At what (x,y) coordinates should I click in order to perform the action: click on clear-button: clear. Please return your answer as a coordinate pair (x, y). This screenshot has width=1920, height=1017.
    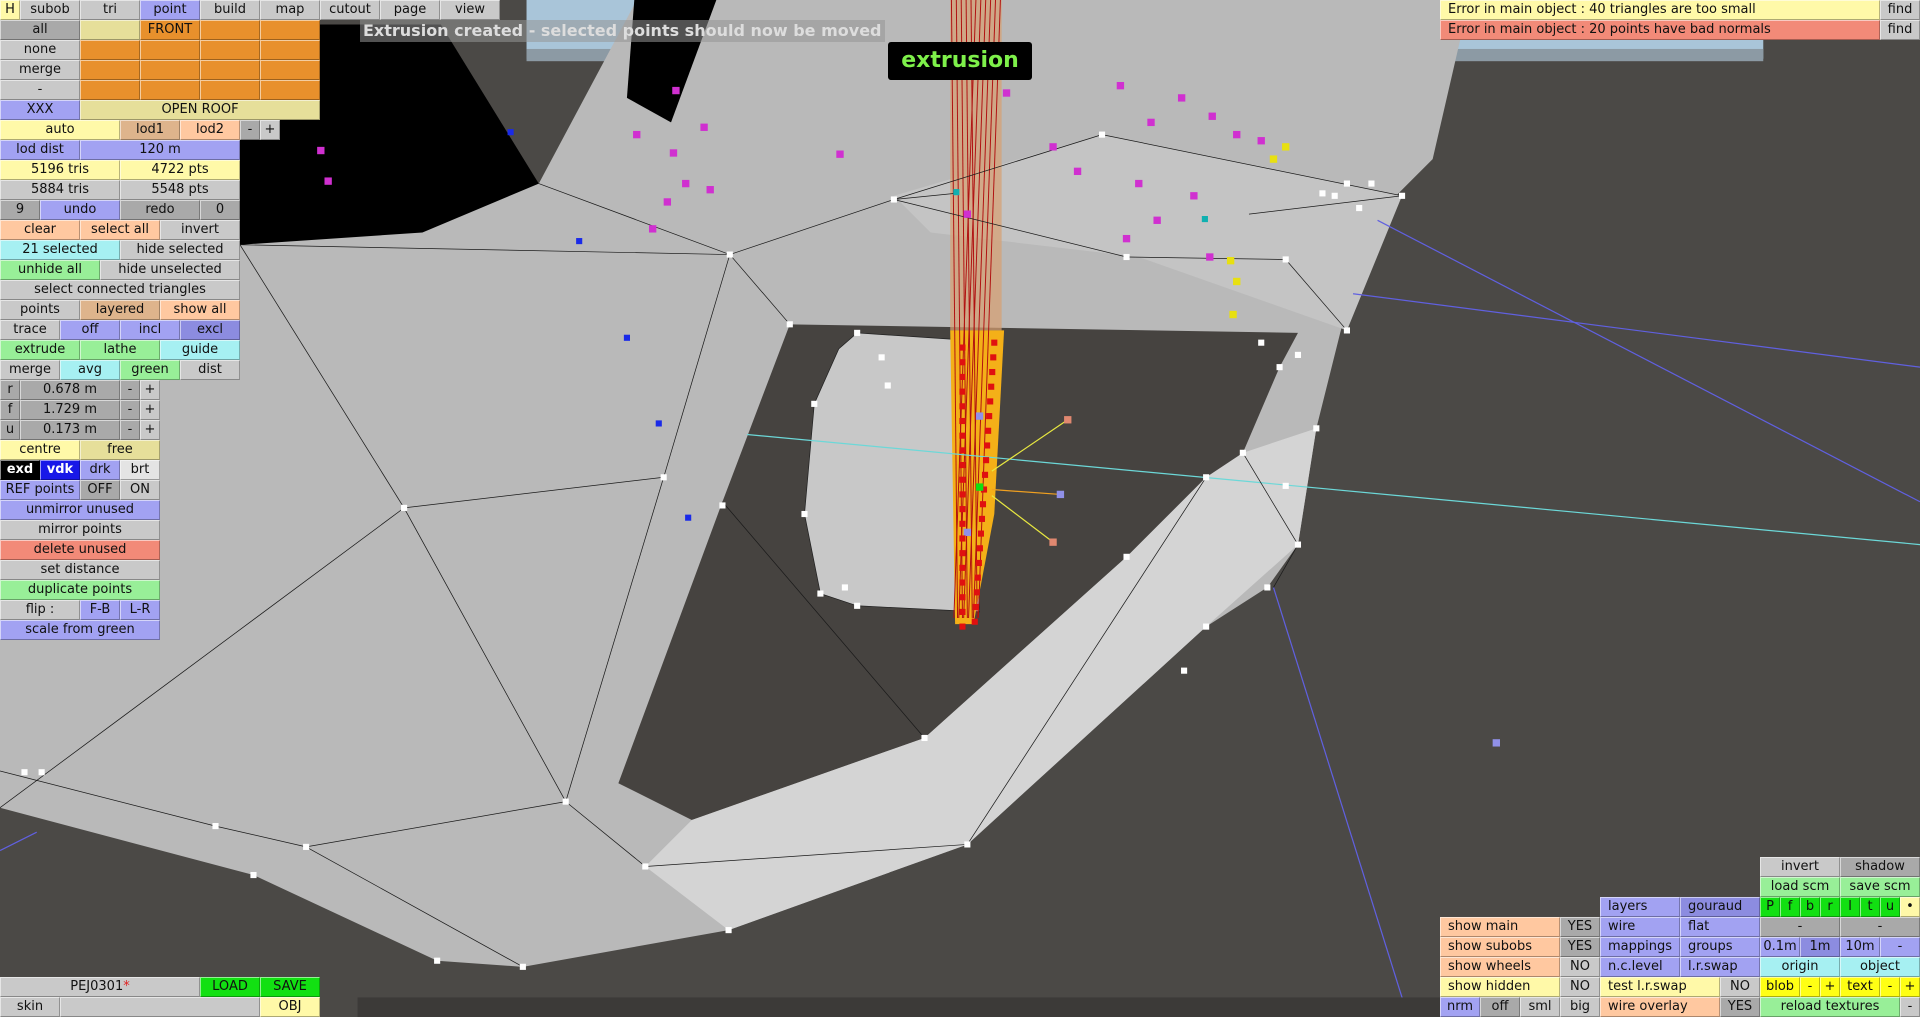
    Looking at the image, I should click on (40, 230).